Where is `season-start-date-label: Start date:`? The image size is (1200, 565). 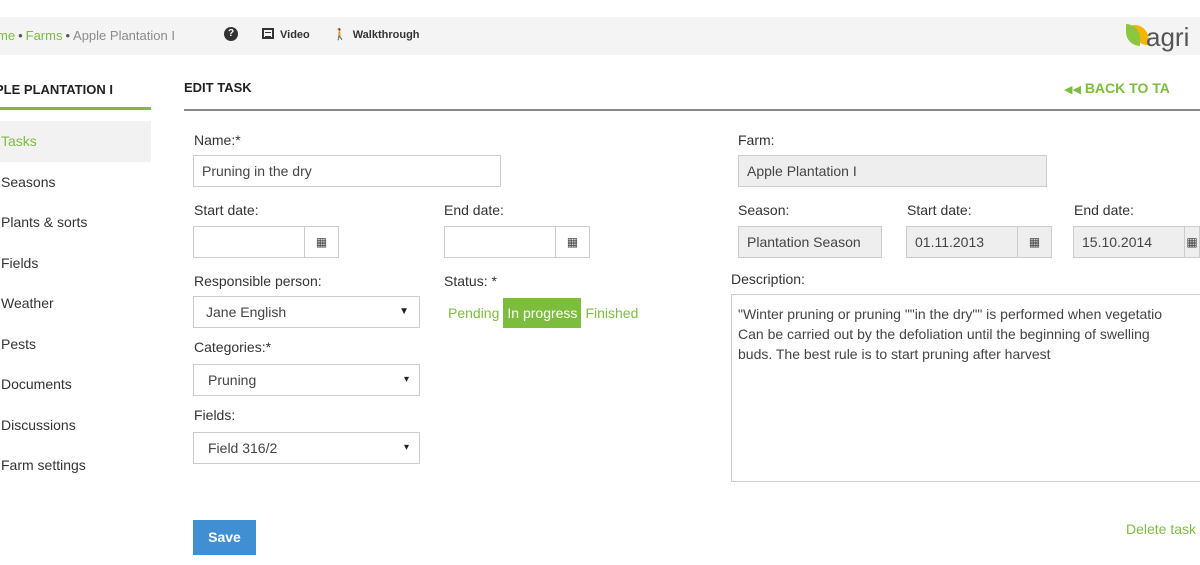 season-start-date-label: Start date: is located at coordinates (939, 210).